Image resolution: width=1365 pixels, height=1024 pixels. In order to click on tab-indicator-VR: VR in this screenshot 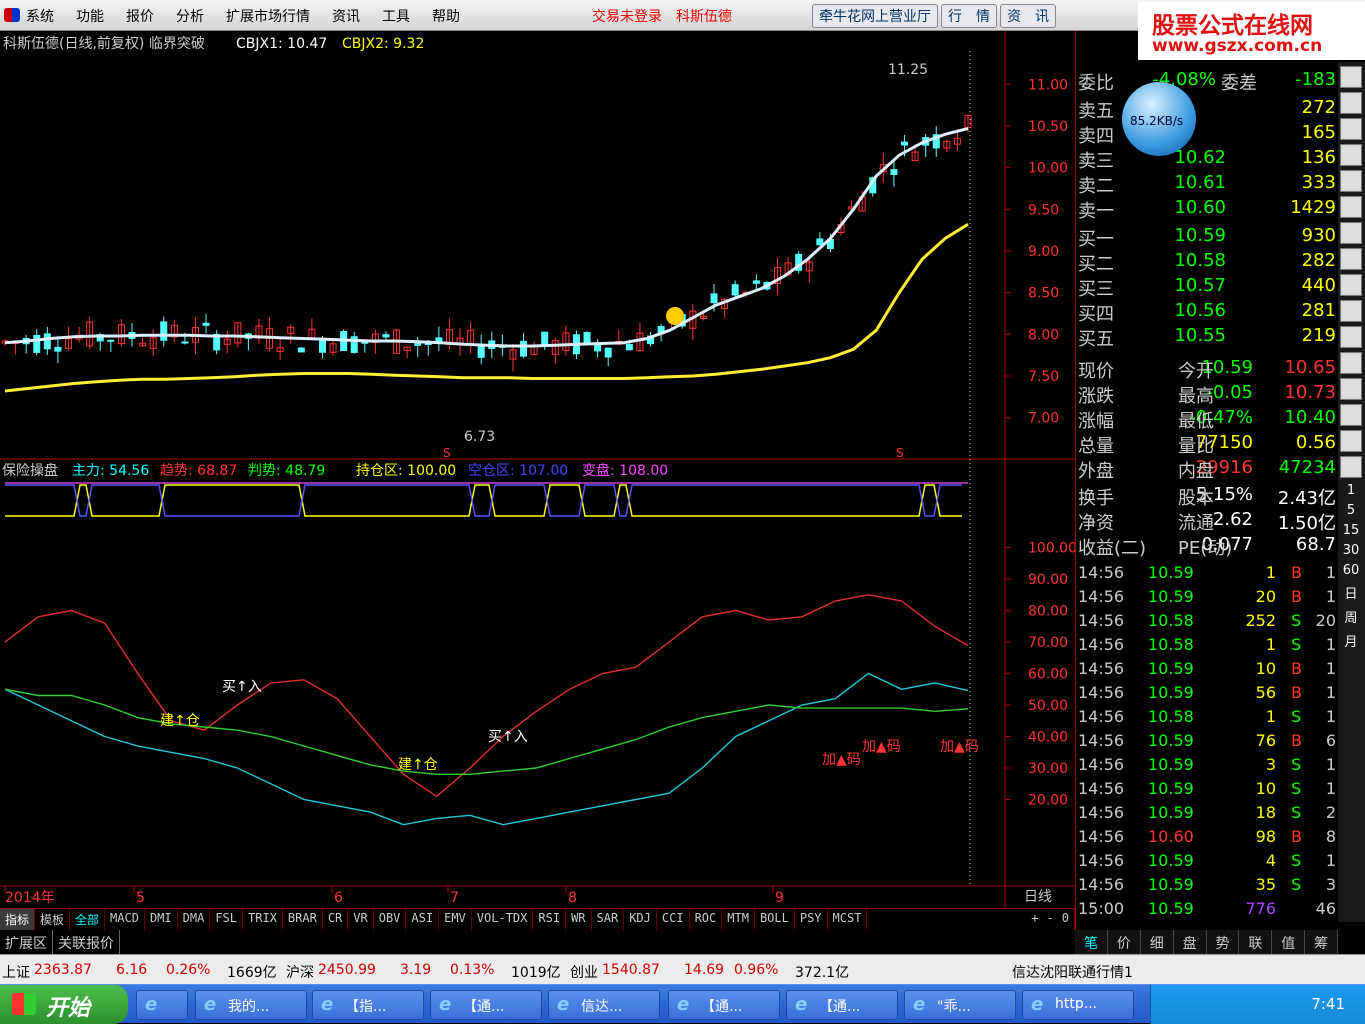, I will do `click(361, 919)`.